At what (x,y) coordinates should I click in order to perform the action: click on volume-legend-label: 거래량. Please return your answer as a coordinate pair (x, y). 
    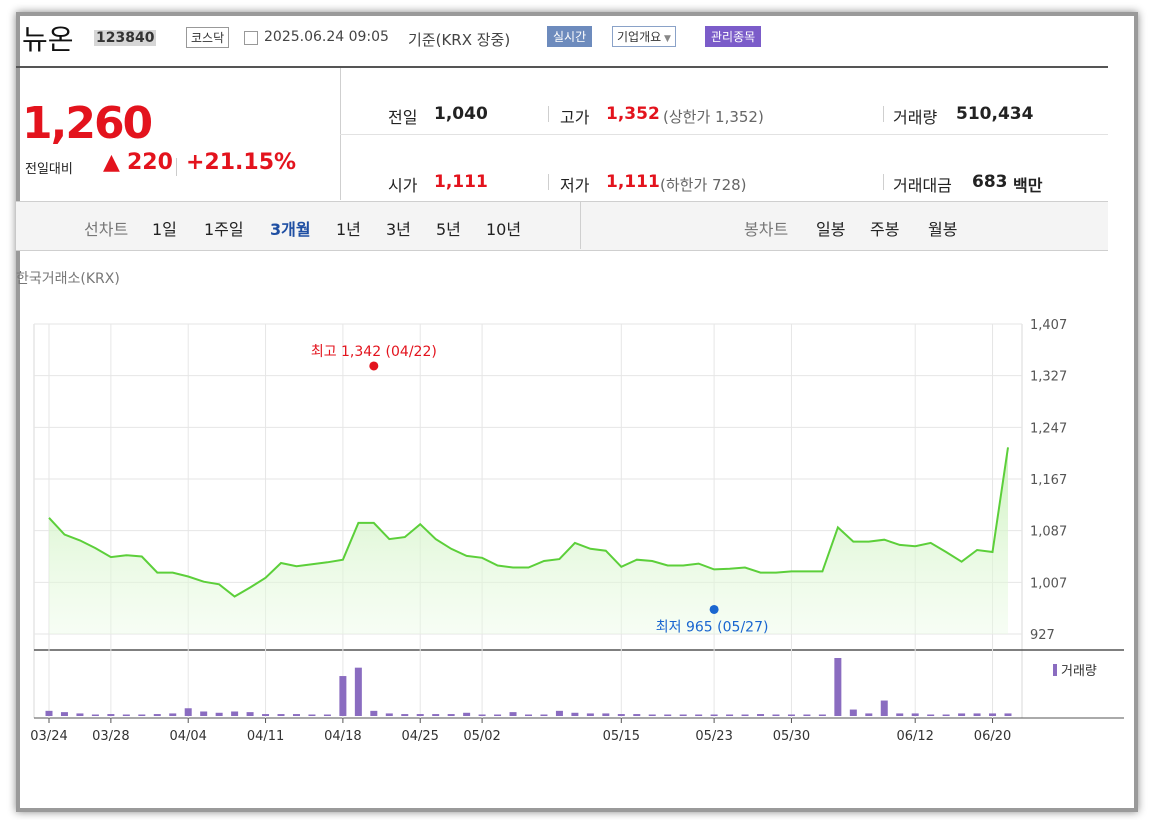
    Looking at the image, I should click on (1079, 671).